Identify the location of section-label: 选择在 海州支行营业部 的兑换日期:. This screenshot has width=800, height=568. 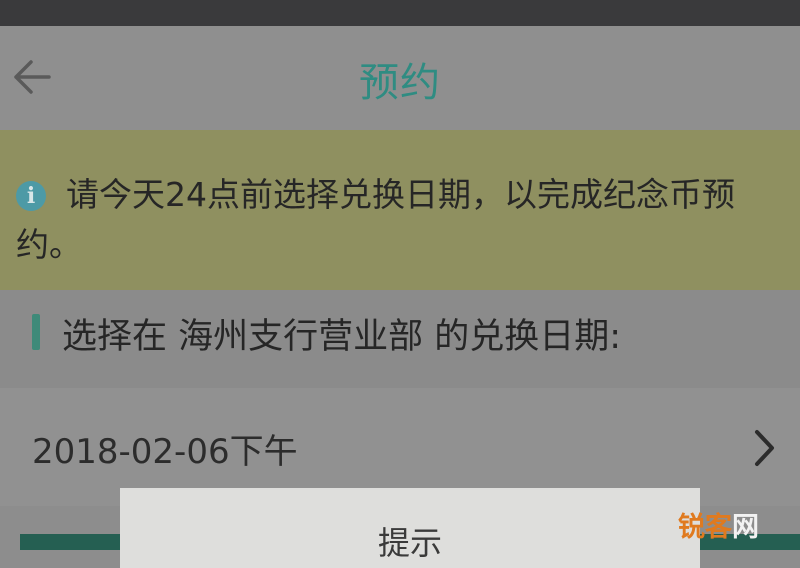
(342, 337).